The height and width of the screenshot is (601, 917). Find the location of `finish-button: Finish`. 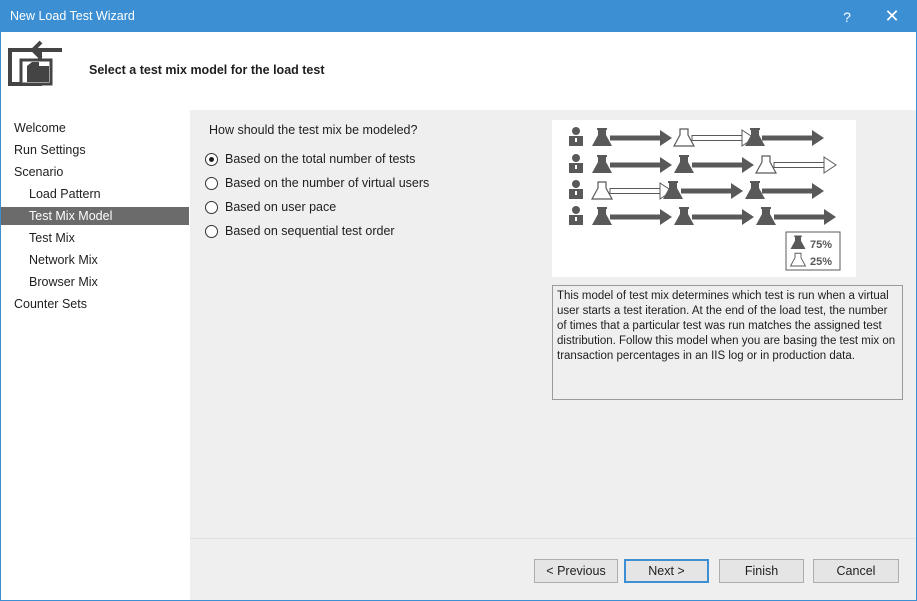

finish-button: Finish is located at coordinates (761, 571).